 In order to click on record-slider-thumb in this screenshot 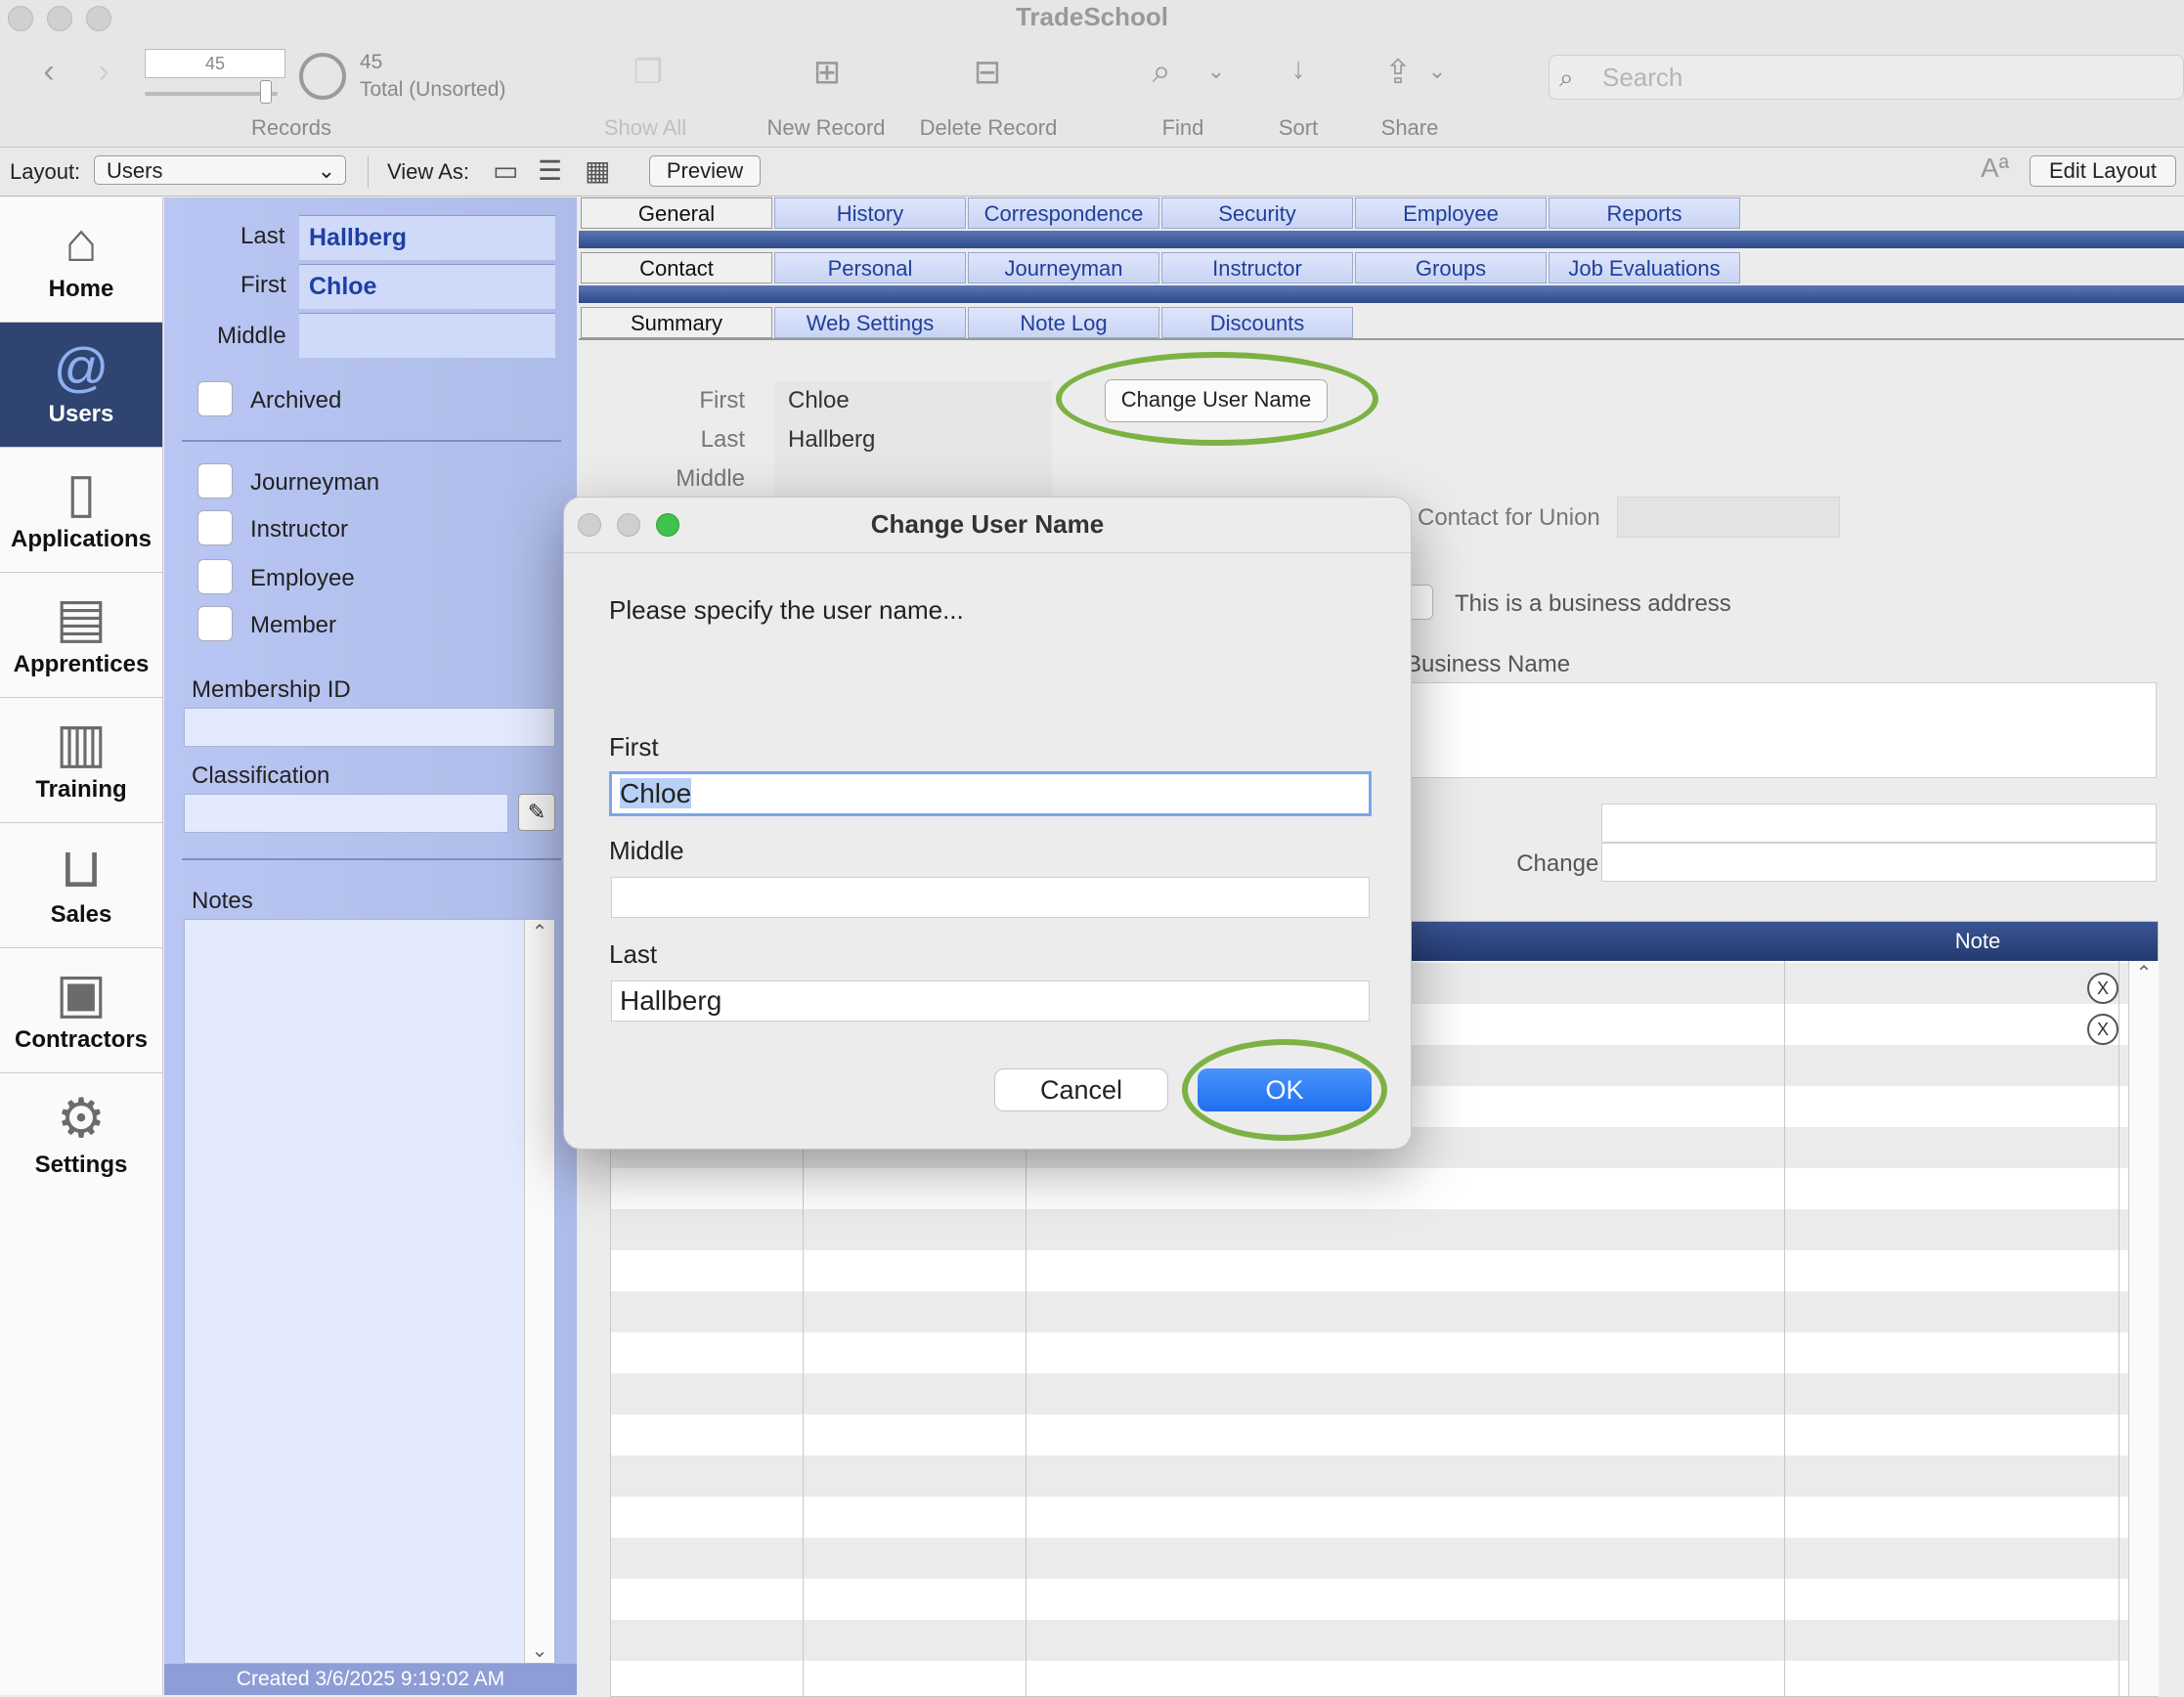, I will do `click(266, 92)`.